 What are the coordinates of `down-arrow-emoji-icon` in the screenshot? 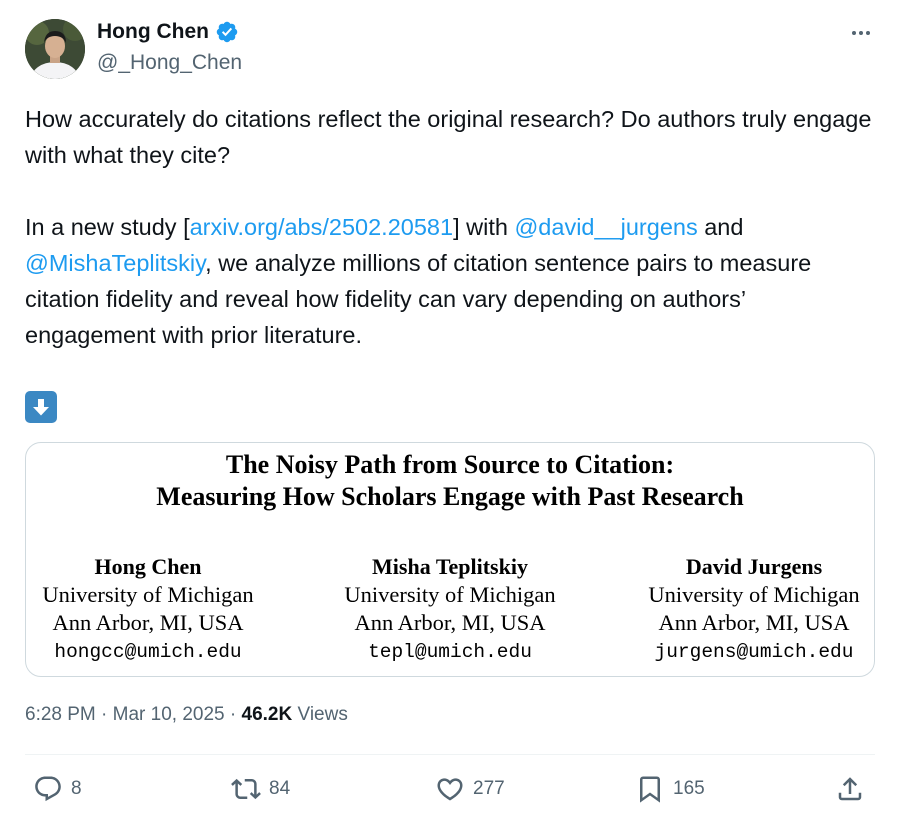 It's located at (41, 407).